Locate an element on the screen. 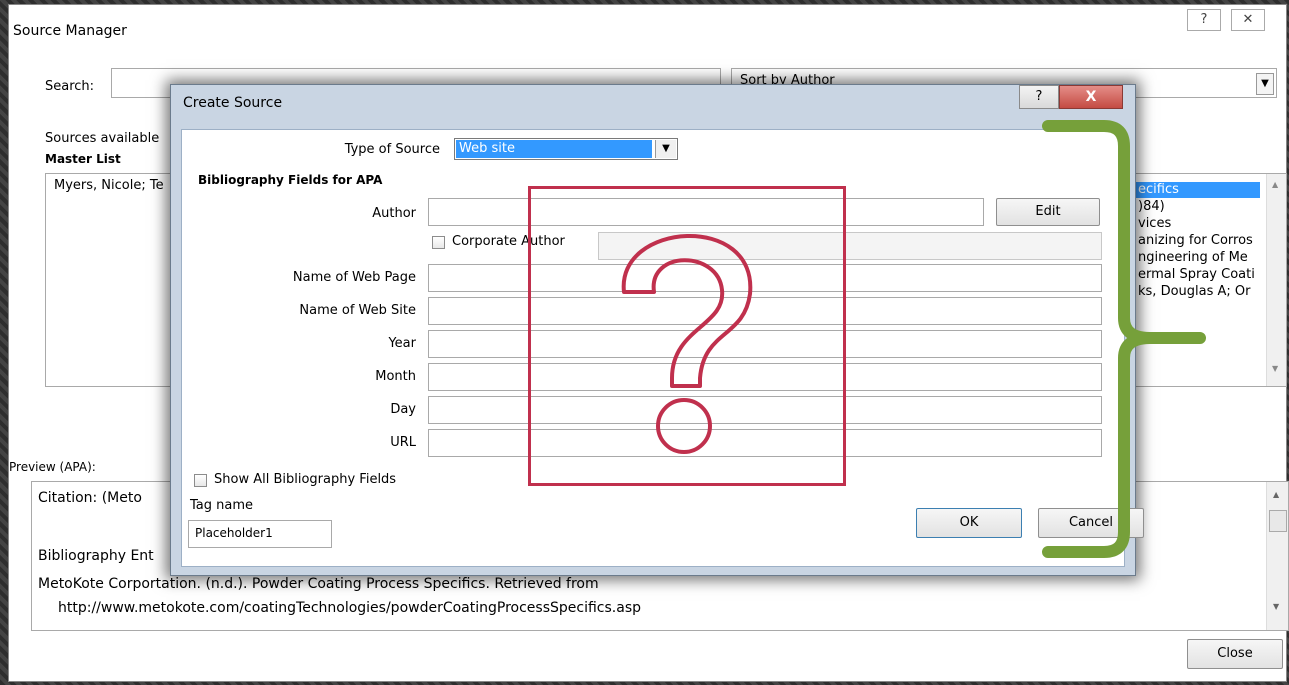 The image size is (1289, 685). source-manager-close-button: ✕ is located at coordinates (1248, 20).